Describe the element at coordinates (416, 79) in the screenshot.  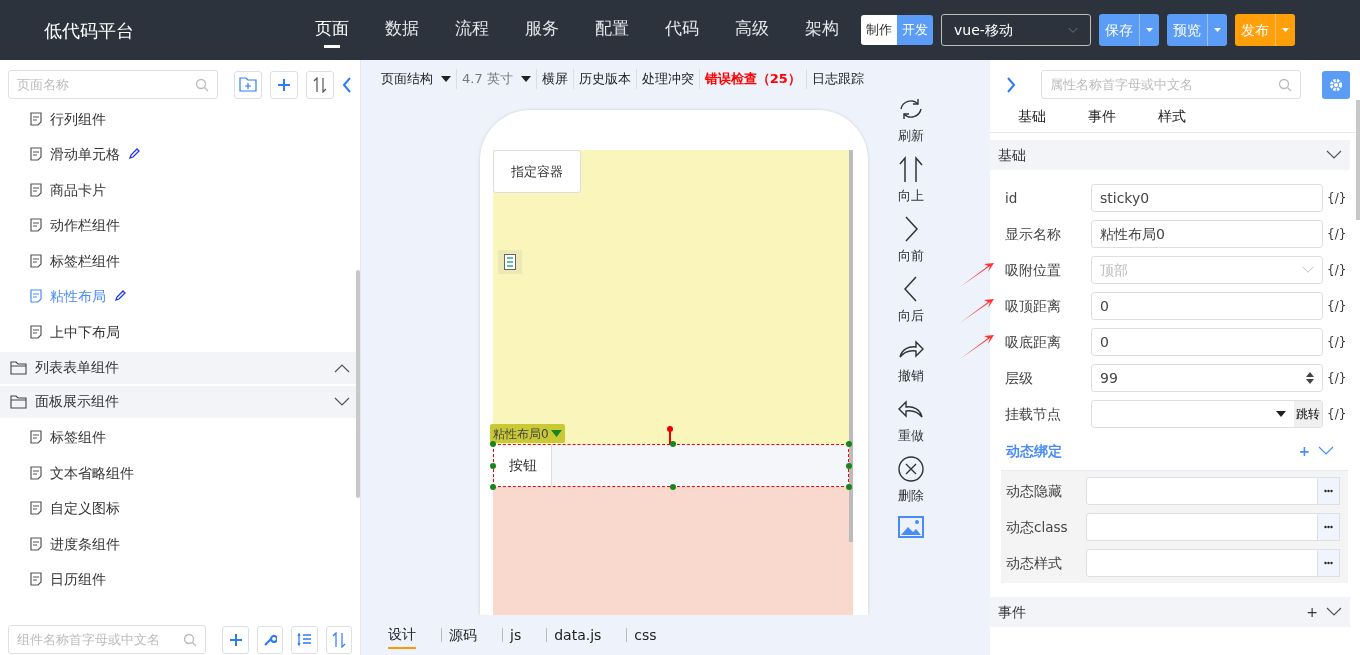
I see `toolbar-dropdown: 页面结构` at that location.